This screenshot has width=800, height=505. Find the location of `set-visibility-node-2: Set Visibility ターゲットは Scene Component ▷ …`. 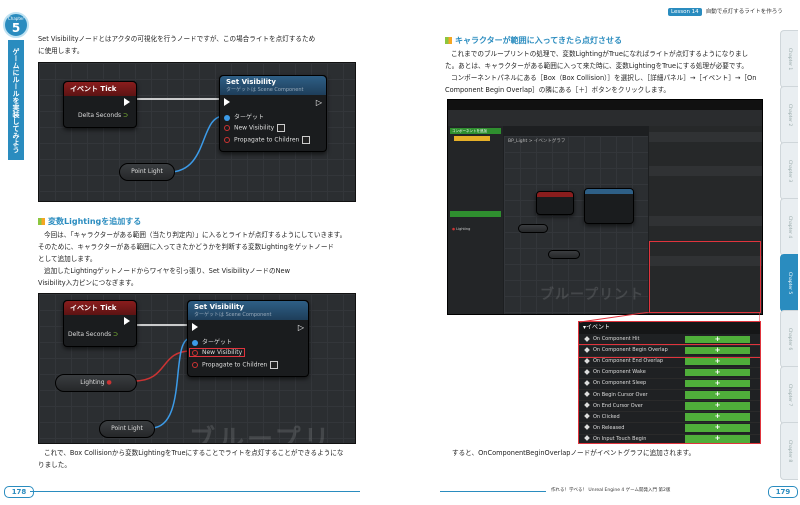

set-visibility-node-2: Set Visibility ターゲットは Scene Component ▷ … is located at coordinates (248, 338).